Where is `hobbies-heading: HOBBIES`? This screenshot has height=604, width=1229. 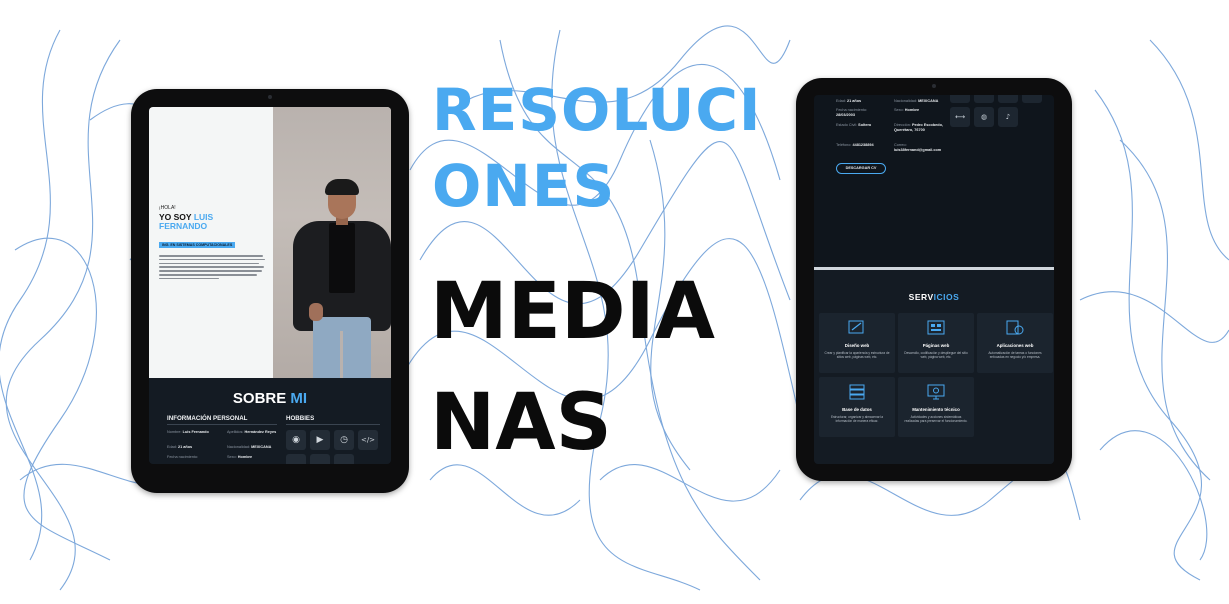 hobbies-heading: HOBBIES is located at coordinates (300, 418).